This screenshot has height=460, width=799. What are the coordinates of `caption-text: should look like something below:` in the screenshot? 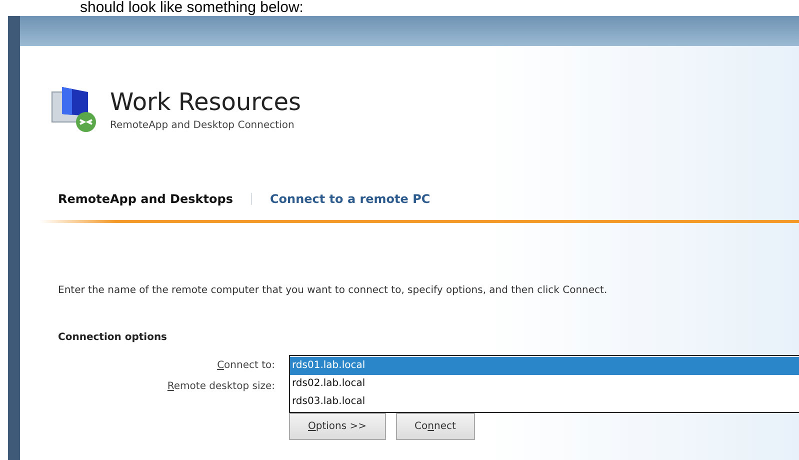 It's located at (191, 8).